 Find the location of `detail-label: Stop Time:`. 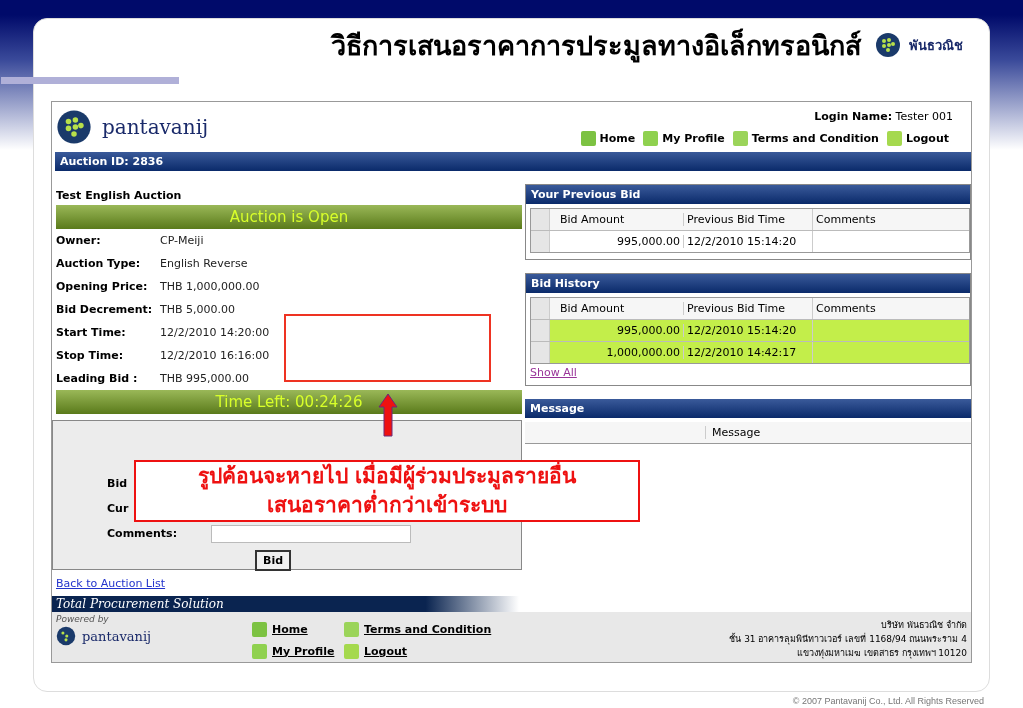

detail-label: Stop Time: is located at coordinates (90, 355).